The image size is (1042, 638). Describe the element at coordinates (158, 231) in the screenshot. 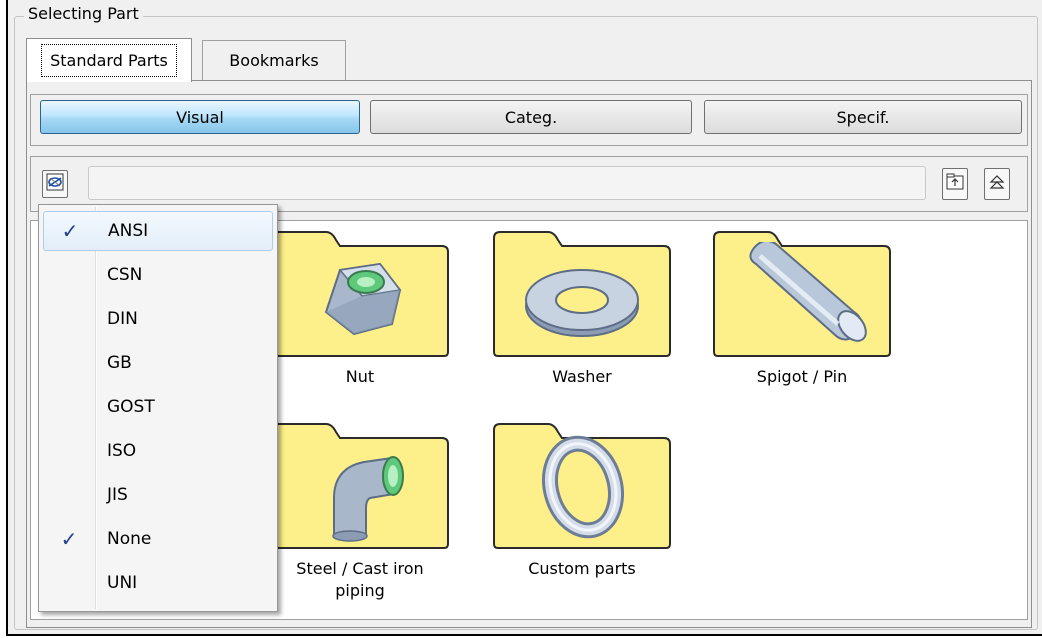

I see `menu-item-ansi: ✓ ANSI` at that location.